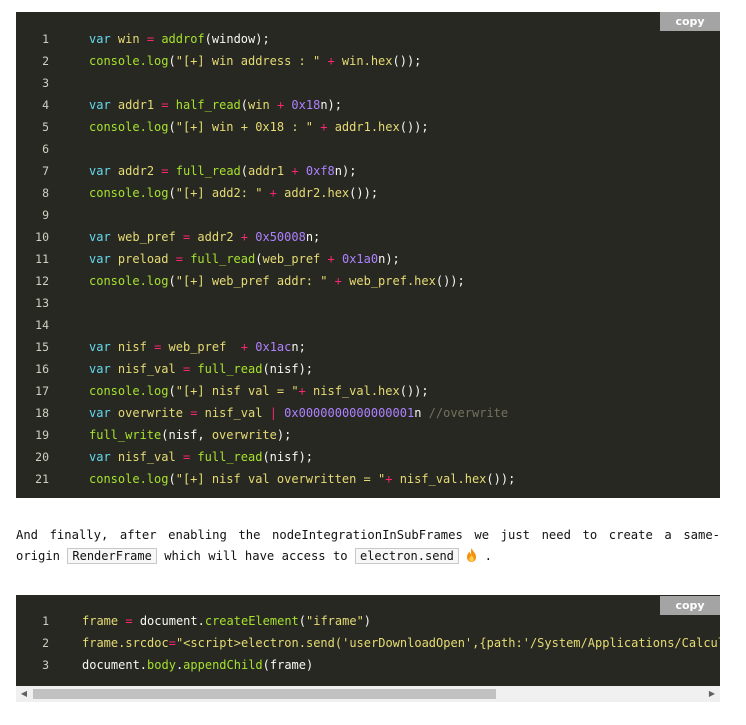  What do you see at coordinates (273, 413) in the screenshot?
I see `code-token: |` at bounding box center [273, 413].